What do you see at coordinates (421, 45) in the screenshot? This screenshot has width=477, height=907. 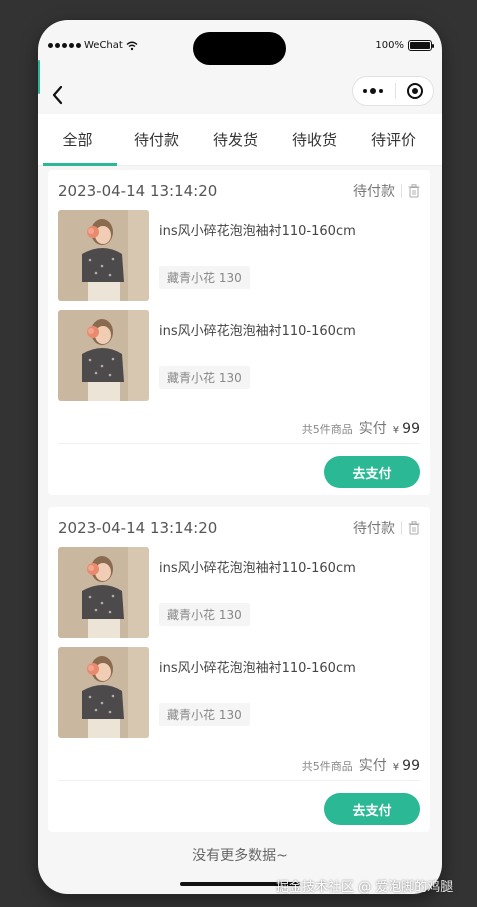 I see `battery-icon` at bounding box center [421, 45].